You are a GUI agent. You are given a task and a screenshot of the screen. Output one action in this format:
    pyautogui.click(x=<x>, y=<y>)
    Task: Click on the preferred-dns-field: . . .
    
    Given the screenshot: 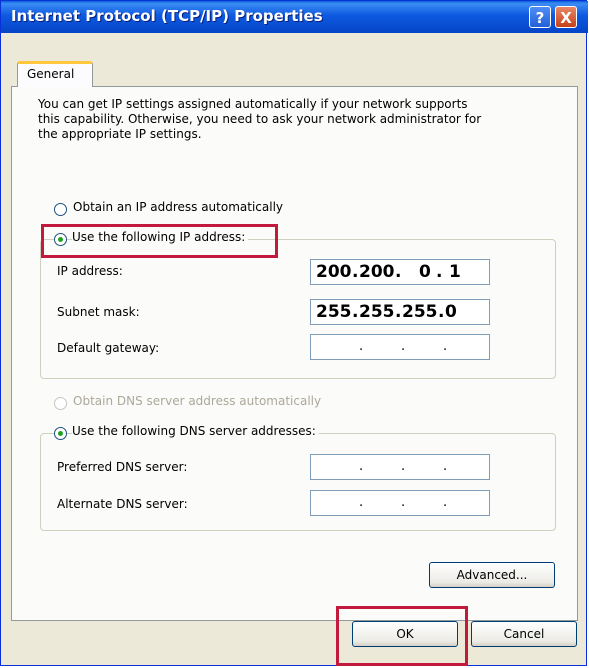 What is the action you would take?
    pyautogui.click(x=400, y=467)
    